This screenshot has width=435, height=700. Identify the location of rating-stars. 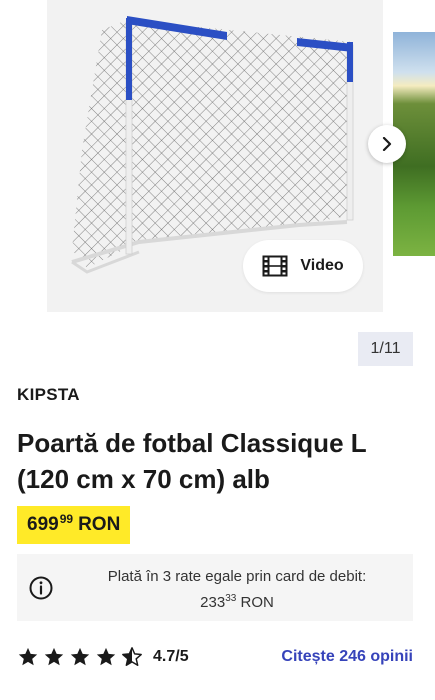
(80, 657).